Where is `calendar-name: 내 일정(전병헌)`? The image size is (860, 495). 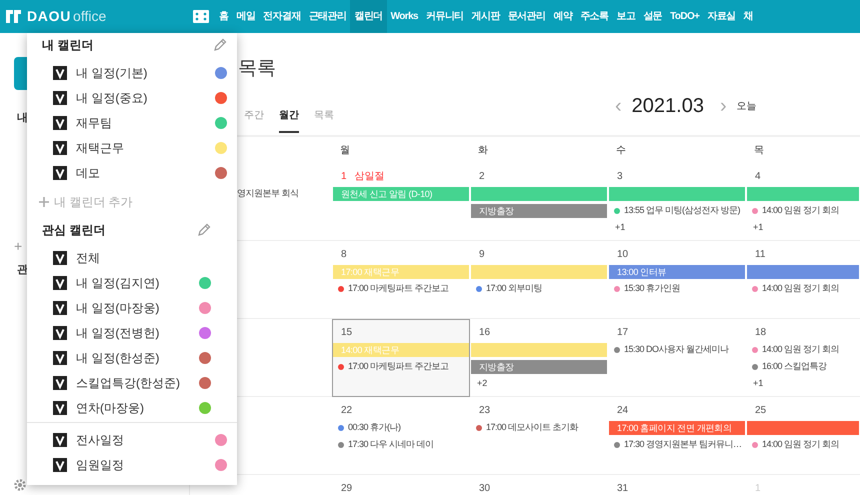 calendar-name: 내 일정(전병헌) is located at coordinates (137, 333).